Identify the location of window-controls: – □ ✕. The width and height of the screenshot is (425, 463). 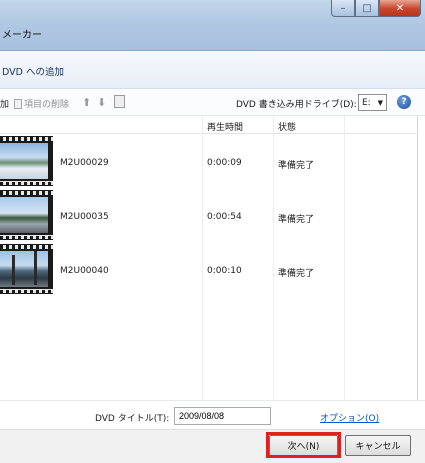
(376, 8).